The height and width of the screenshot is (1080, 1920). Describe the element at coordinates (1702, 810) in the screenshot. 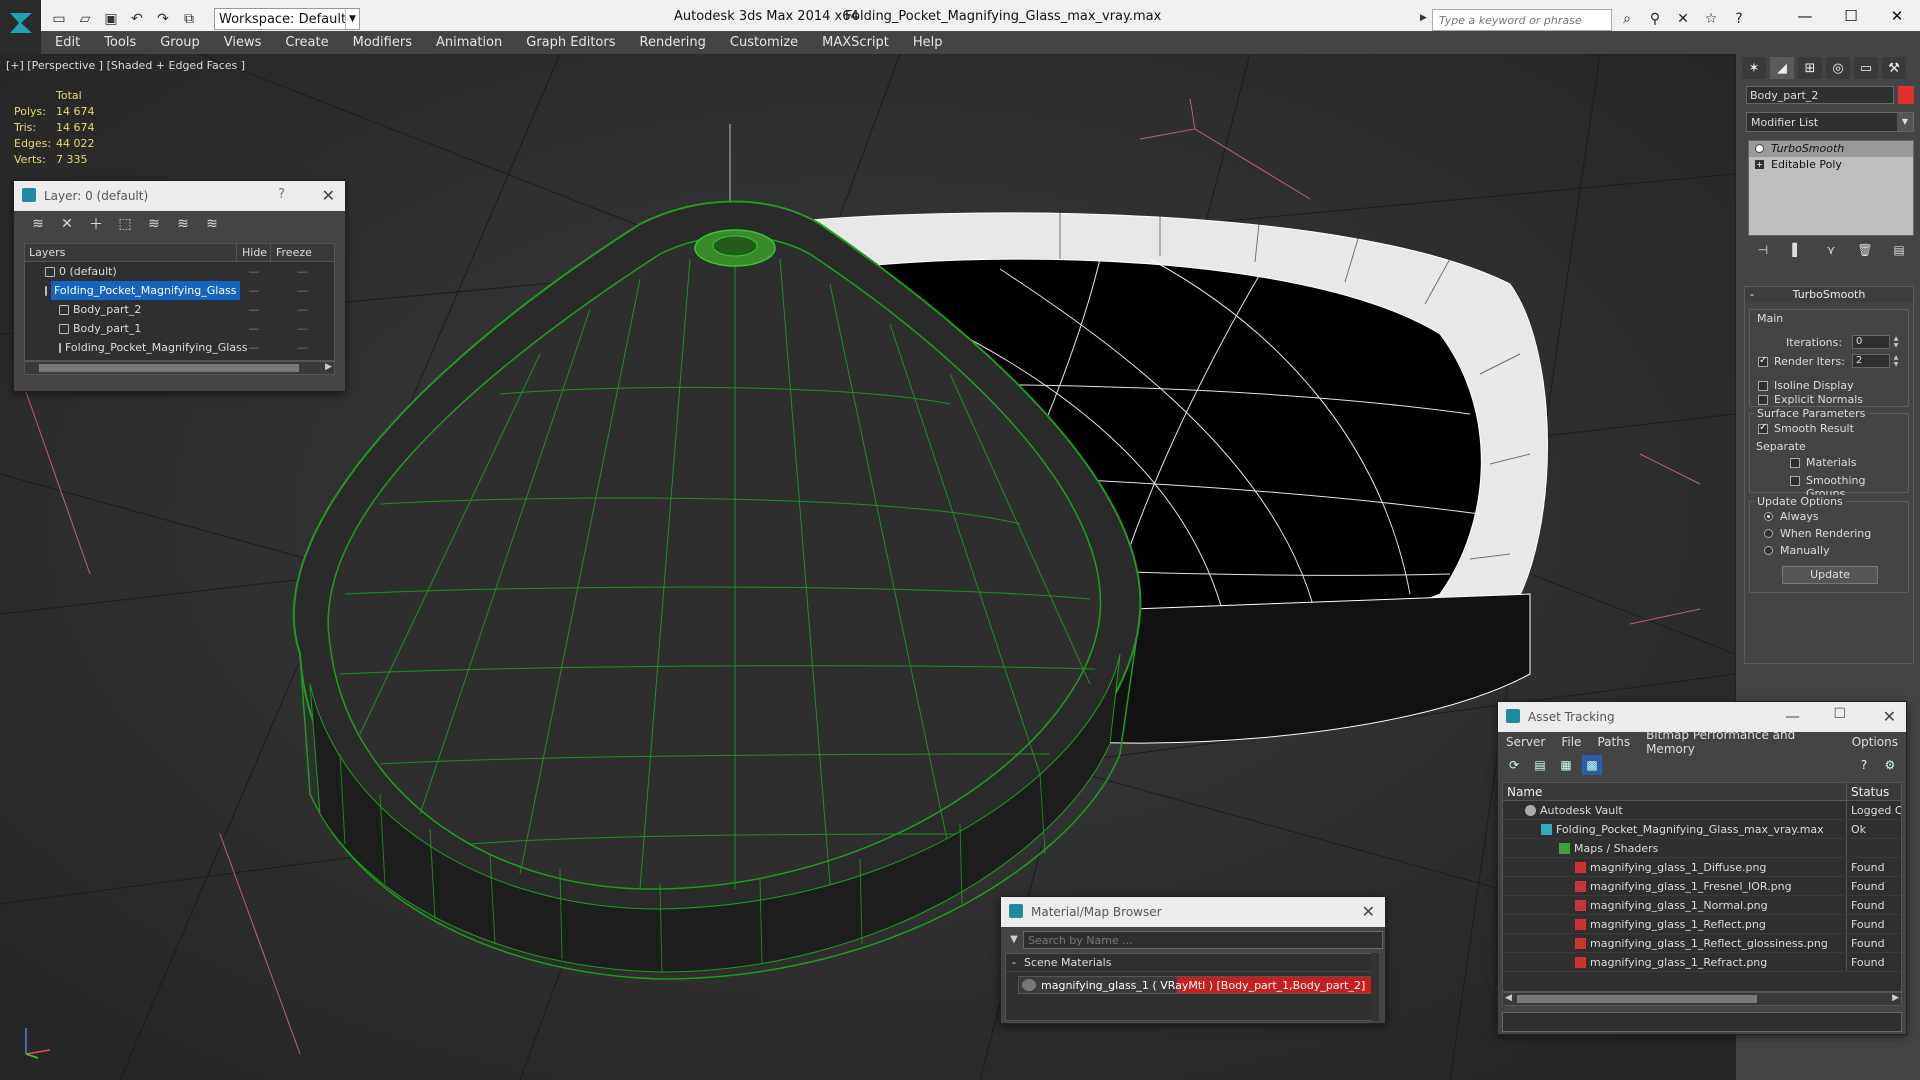

I see `asset-row: Autodesk Vault Logged O` at that location.